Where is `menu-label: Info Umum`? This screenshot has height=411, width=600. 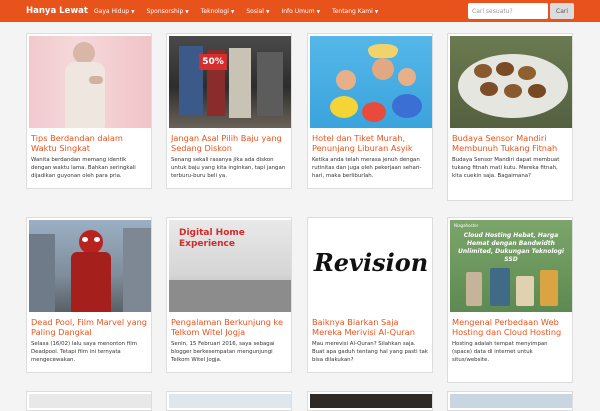
menu-label: Info Umum is located at coordinates (298, 11).